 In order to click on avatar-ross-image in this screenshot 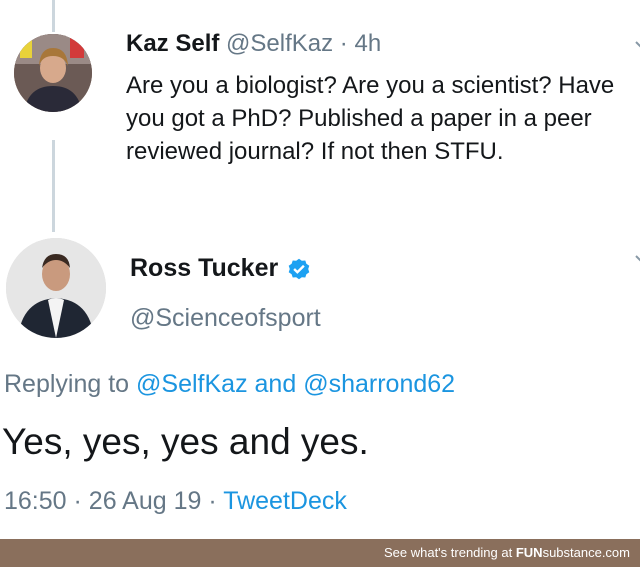, I will do `click(56, 288)`.